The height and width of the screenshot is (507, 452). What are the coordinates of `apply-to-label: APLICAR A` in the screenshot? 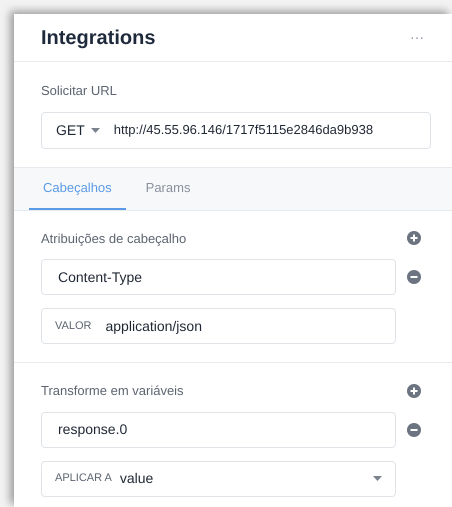 It's located at (83, 478).